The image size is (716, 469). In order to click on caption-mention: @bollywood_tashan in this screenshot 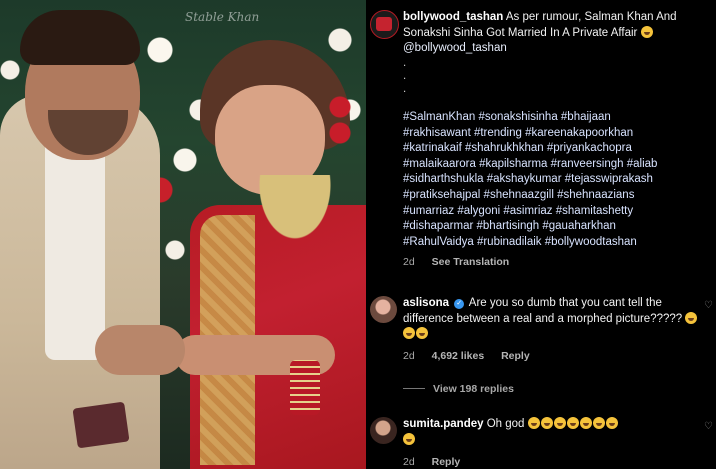, I will do `click(455, 48)`.